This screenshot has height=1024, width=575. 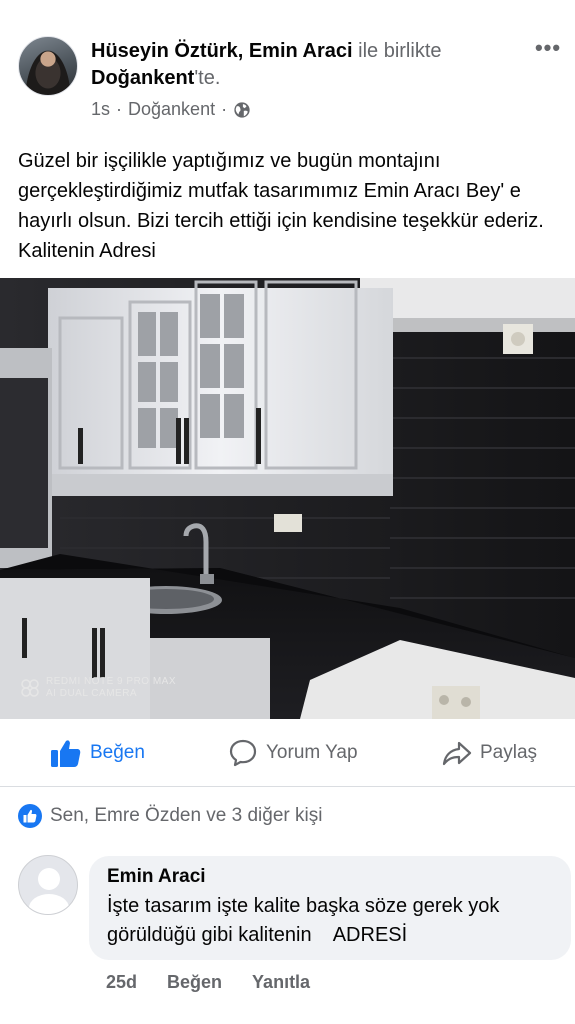 I want to click on share-label: Paylaş, so click(x=509, y=752).